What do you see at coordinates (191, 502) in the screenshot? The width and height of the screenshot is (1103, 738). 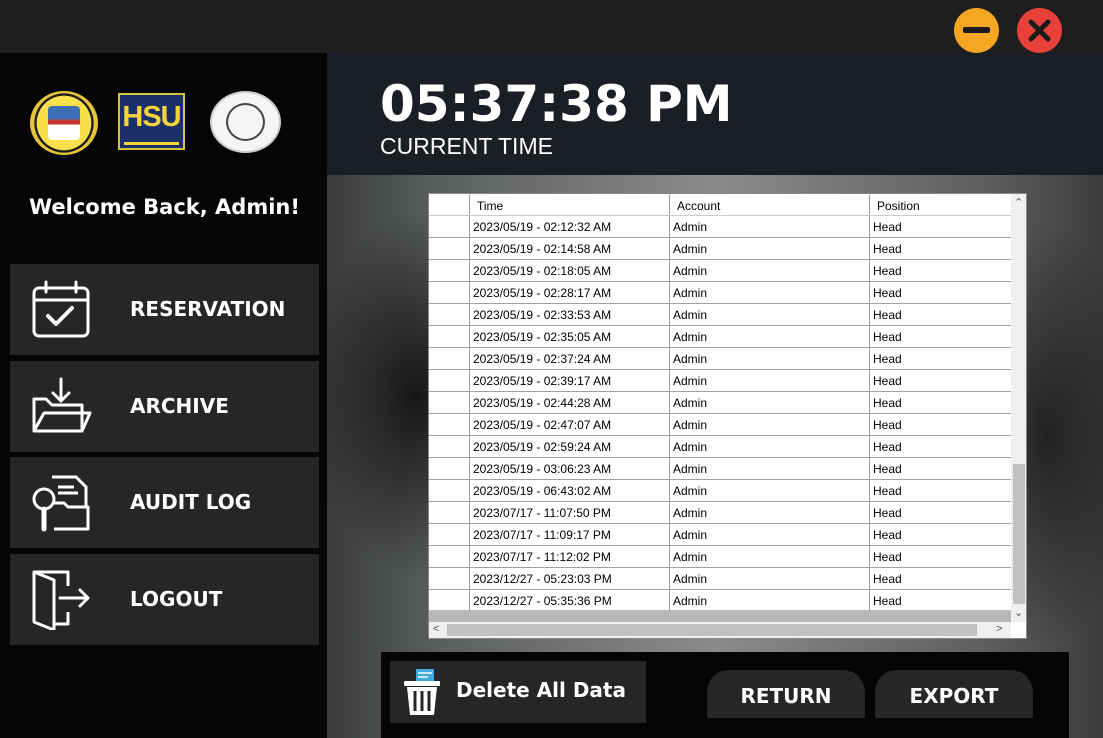 I see `nav-audit-log-label: AUDIT LOG` at bounding box center [191, 502].